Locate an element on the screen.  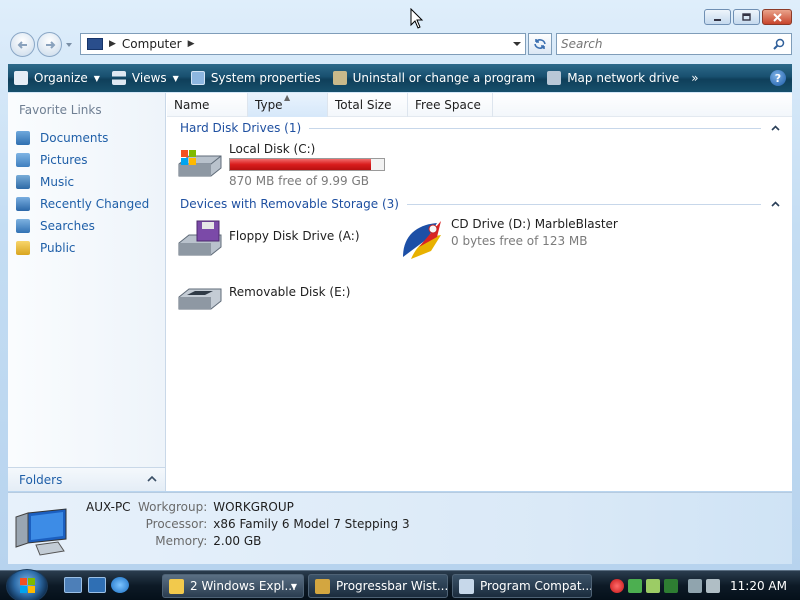
column-header-label: Free Space is located at coordinates (448, 105).